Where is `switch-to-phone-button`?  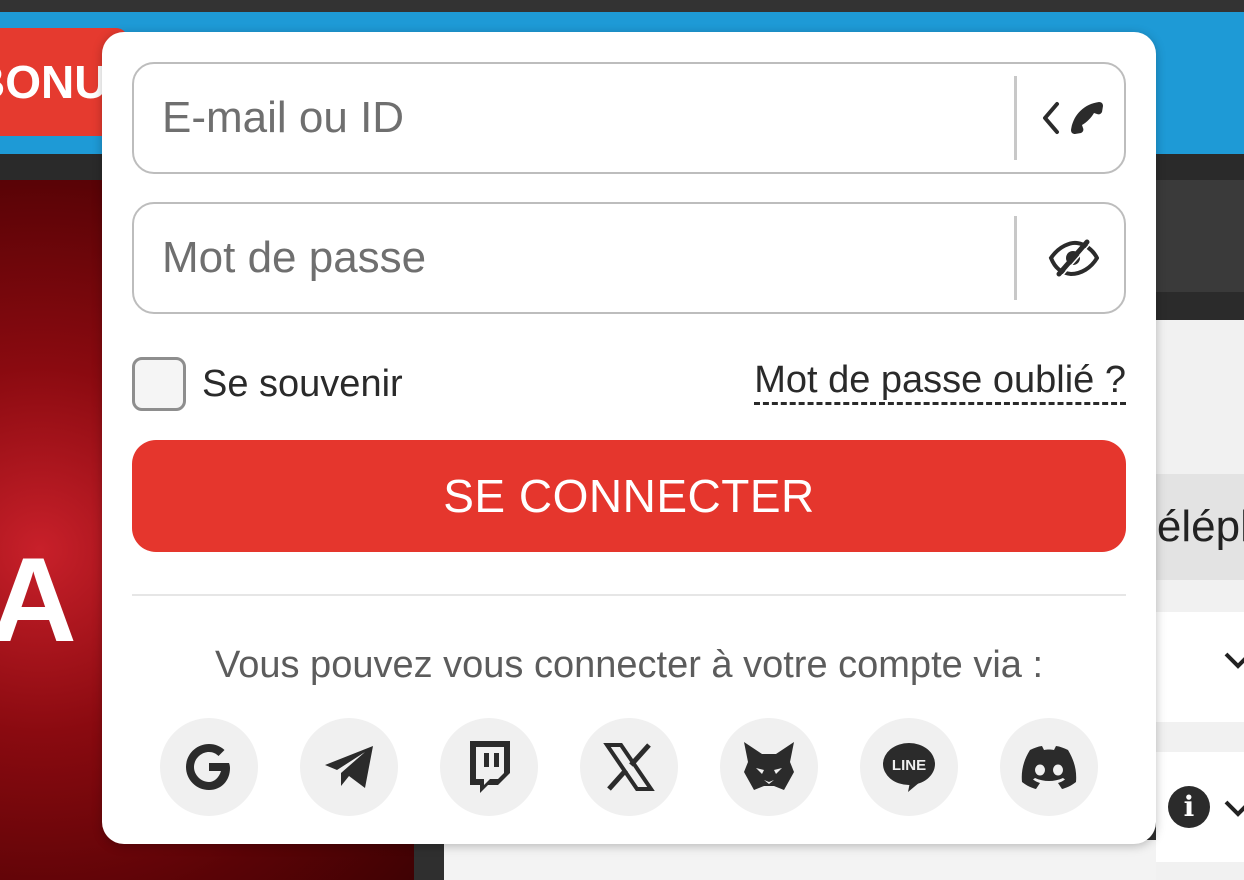 switch-to-phone-button is located at coordinates (1073, 118).